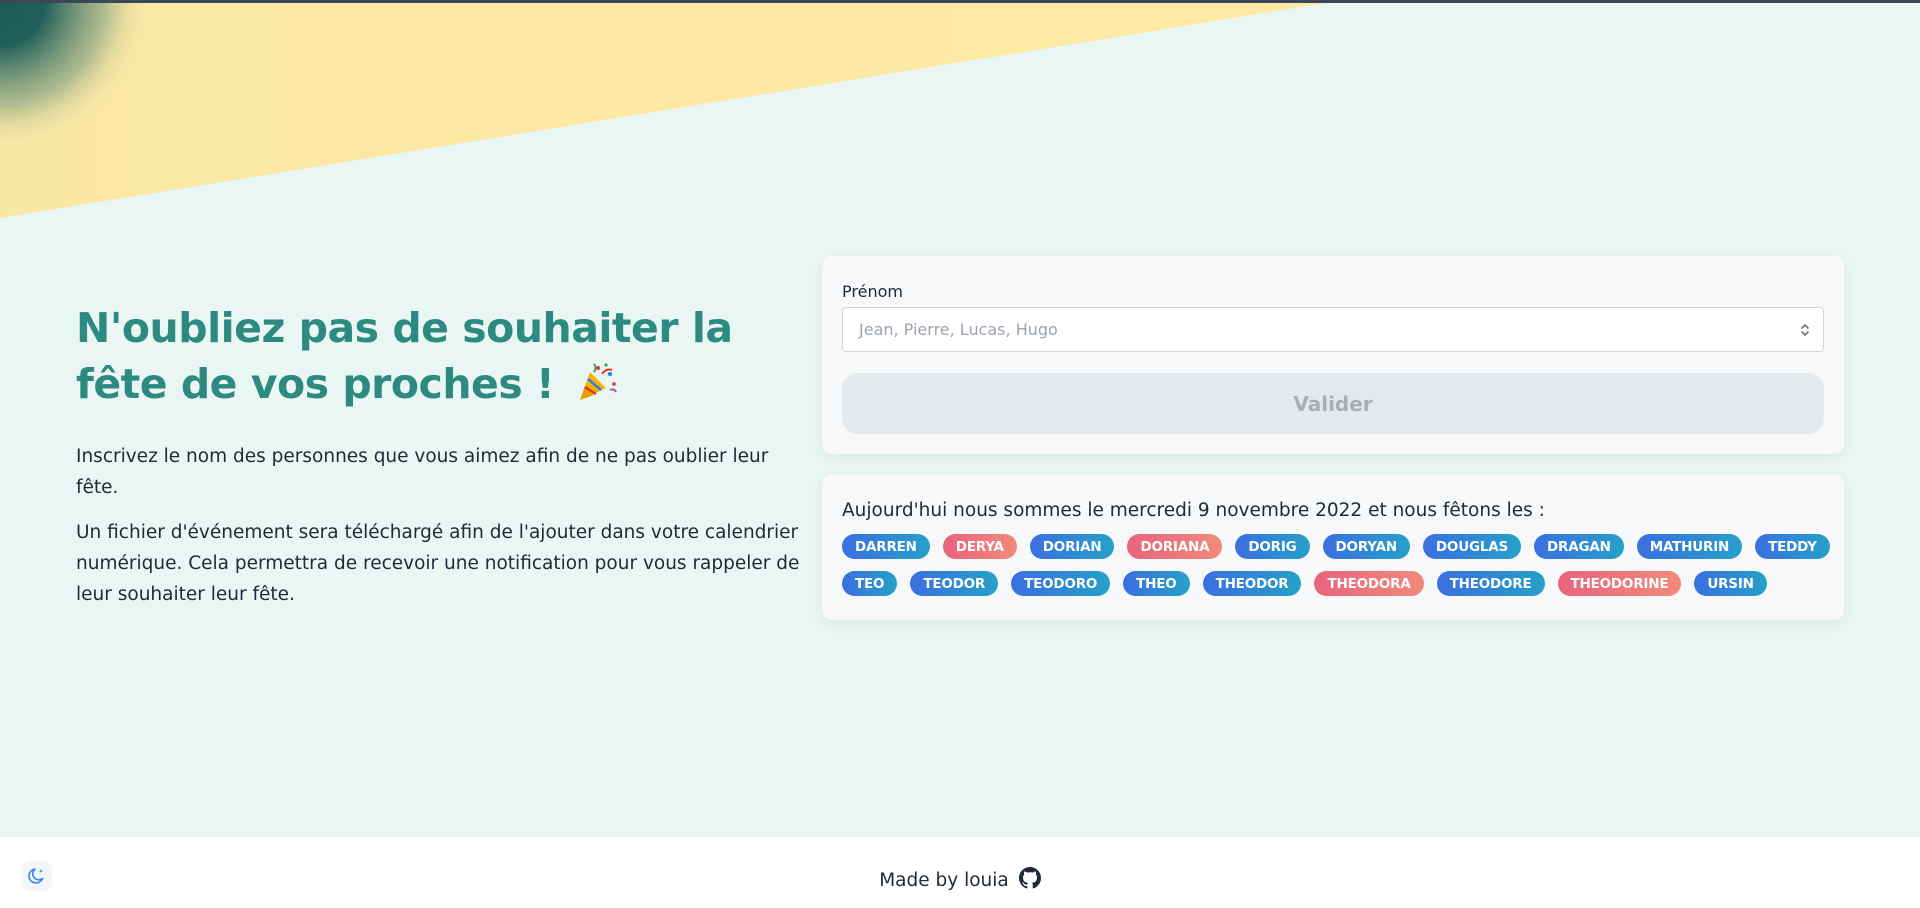  What do you see at coordinates (1252, 583) in the screenshot?
I see `name-tag: THEODOR` at bounding box center [1252, 583].